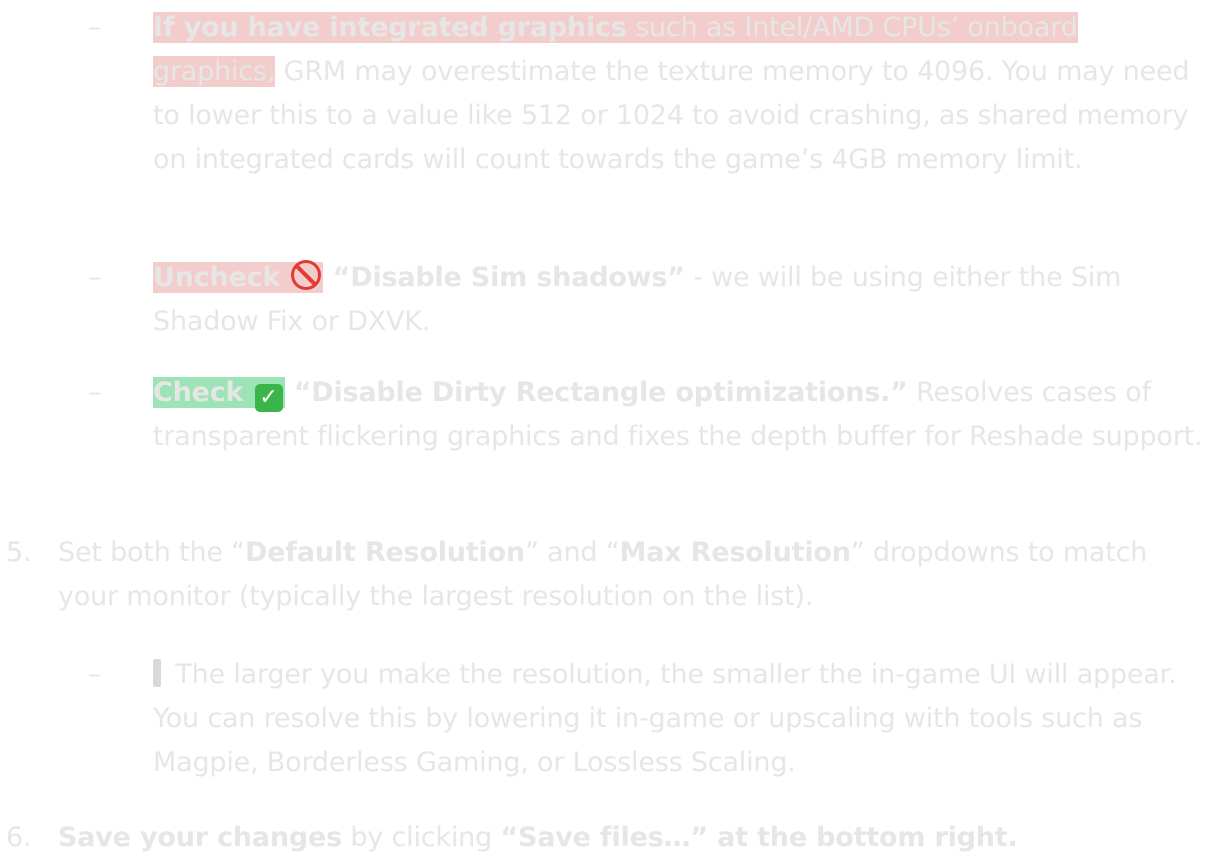 This screenshot has height=860, width=1215. What do you see at coordinates (238, 276) in the screenshot?
I see `uncheck-highlight: Uncheck` at bounding box center [238, 276].